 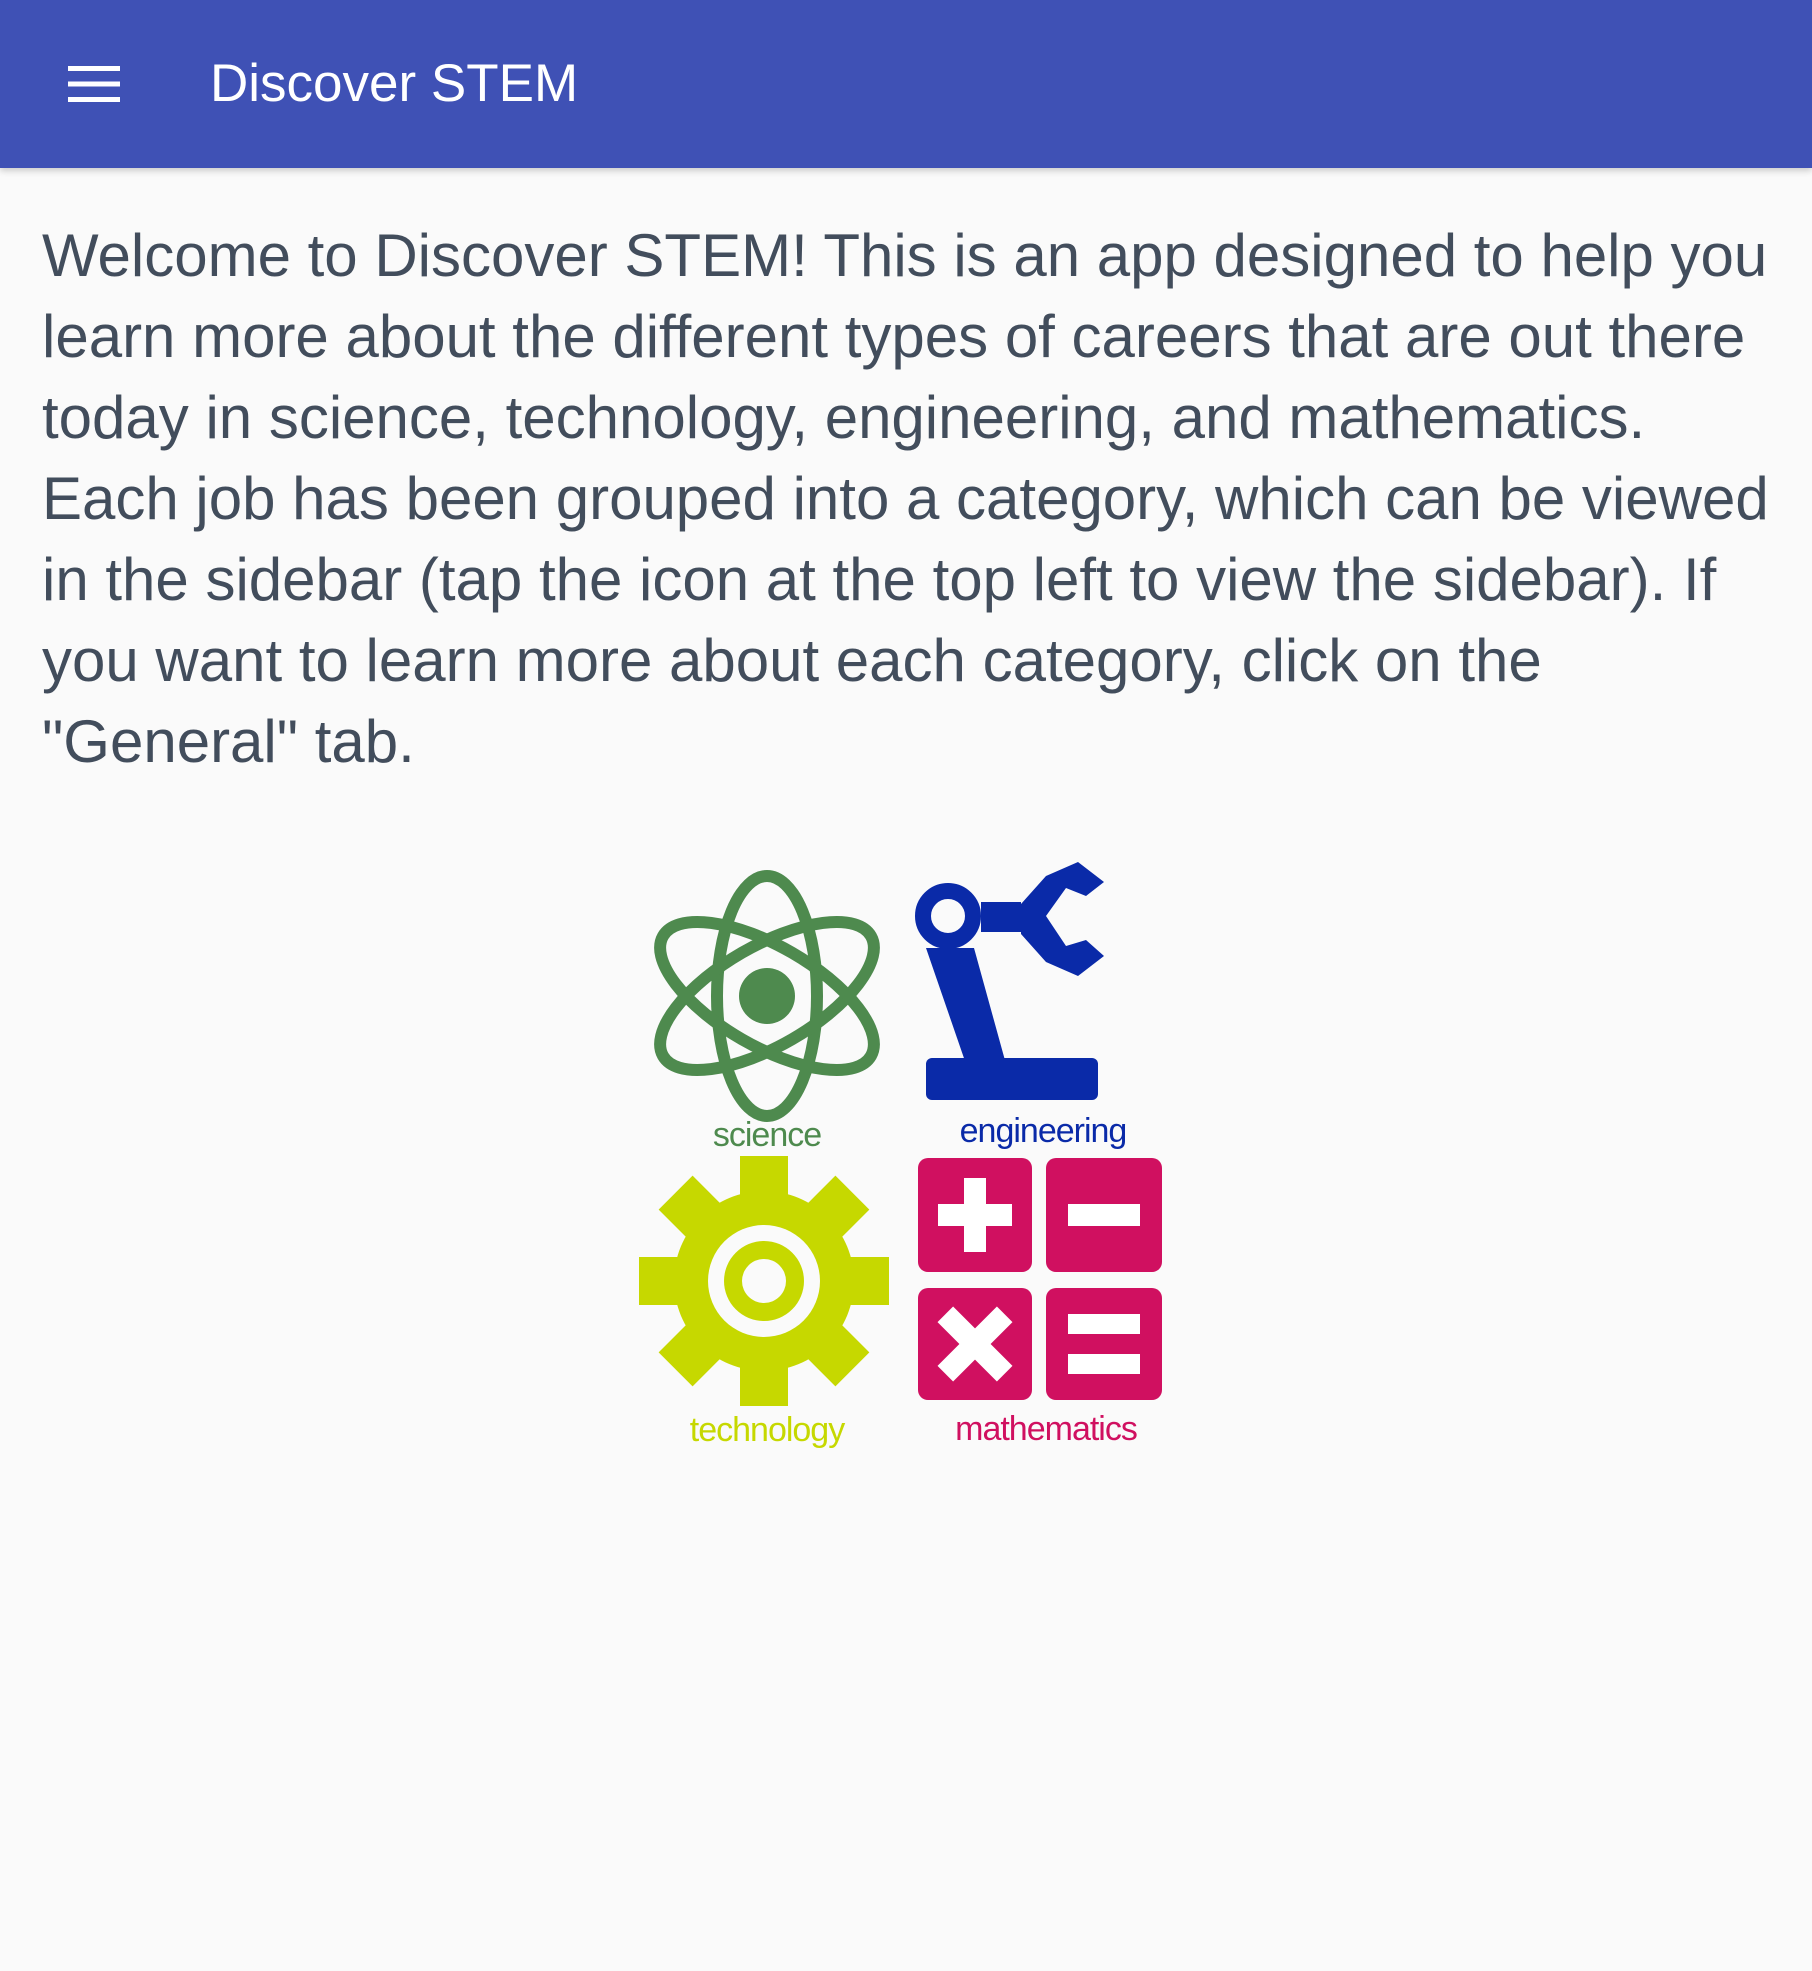 What do you see at coordinates (1046, 1429) in the screenshot?
I see `mathematics-label: mathematics` at bounding box center [1046, 1429].